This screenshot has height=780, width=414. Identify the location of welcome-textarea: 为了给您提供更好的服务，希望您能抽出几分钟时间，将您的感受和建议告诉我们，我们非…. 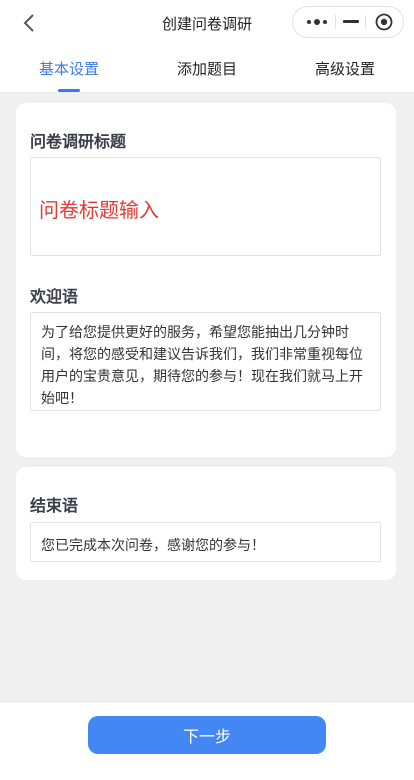
(205, 361).